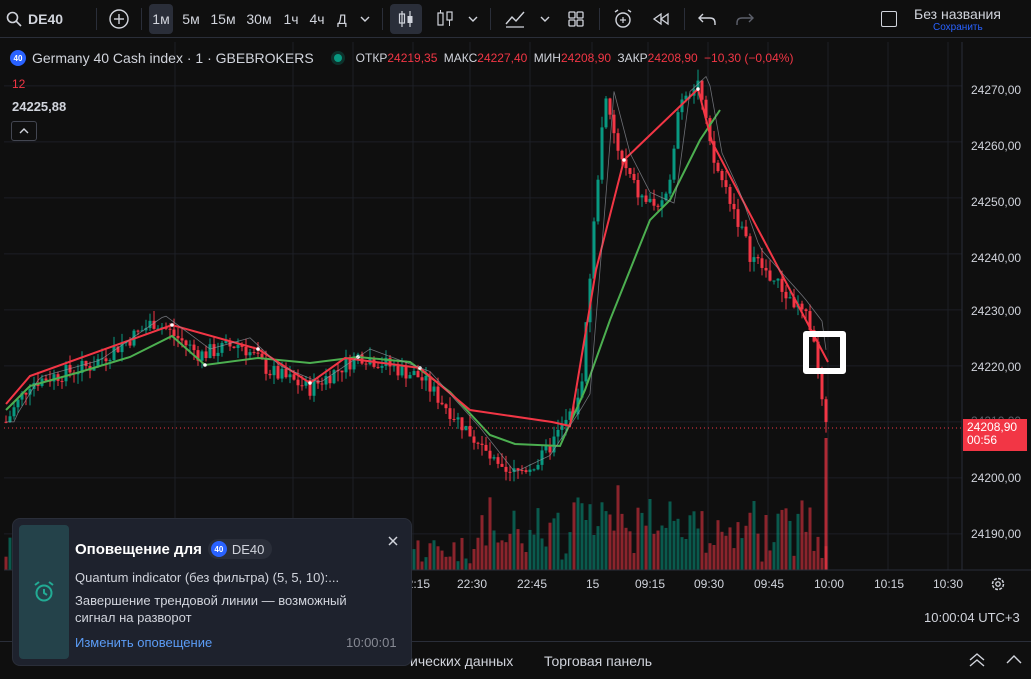 The image size is (1031, 679). Describe the element at coordinates (161, 19) in the screenshot. I see `interval-1m: 1м` at that location.